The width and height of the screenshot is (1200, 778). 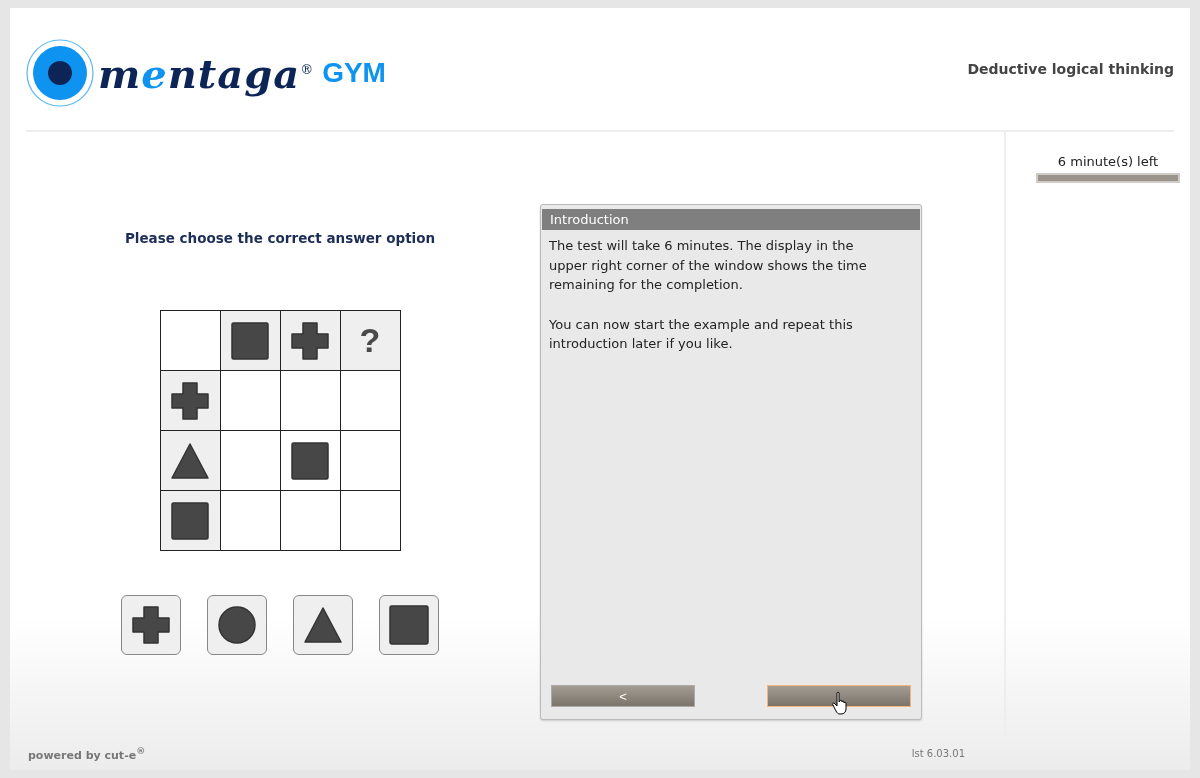 I want to click on dialog-paragraph: You can now start the example and repeat this introduction later if you like., so click(x=701, y=334).